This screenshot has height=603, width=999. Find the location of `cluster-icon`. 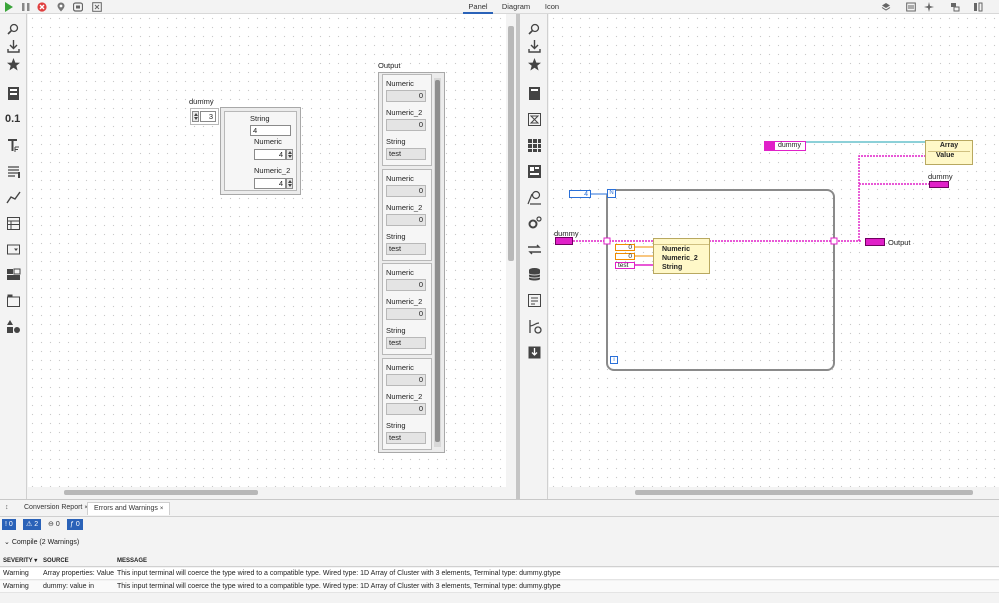

cluster-icon is located at coordinates (534, 171).